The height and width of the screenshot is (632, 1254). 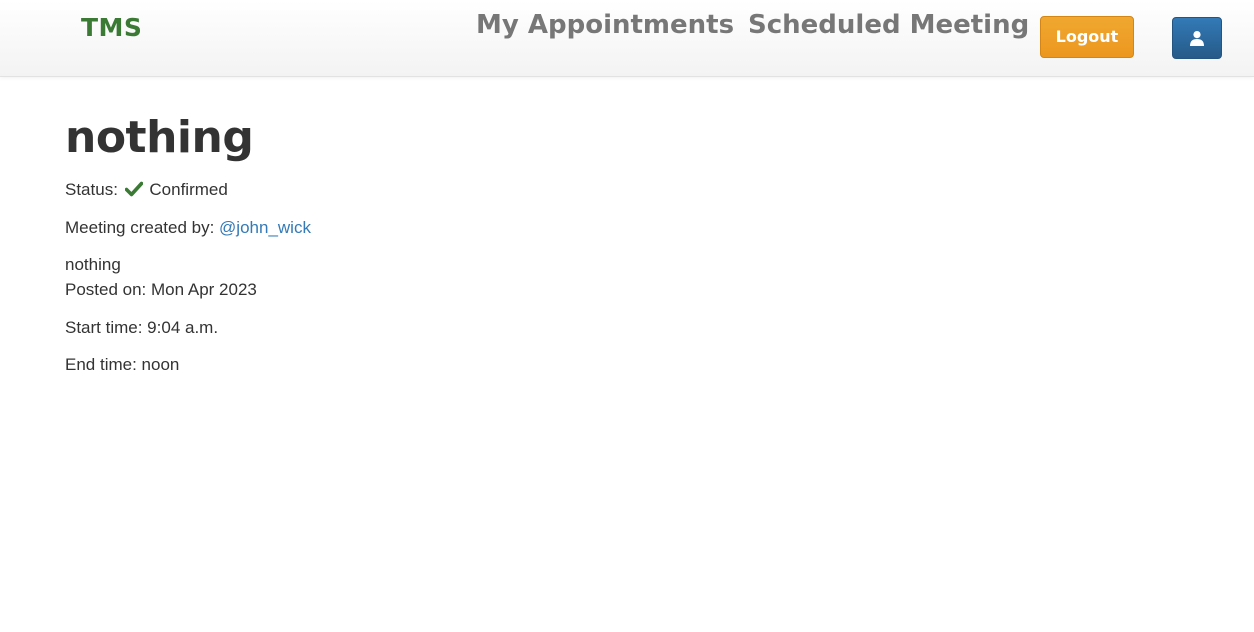 What do you see at coordinates (140, 227) in the screenshot?
I see `created-by-label: Meeting created by:` at bounding box center [140, 227].